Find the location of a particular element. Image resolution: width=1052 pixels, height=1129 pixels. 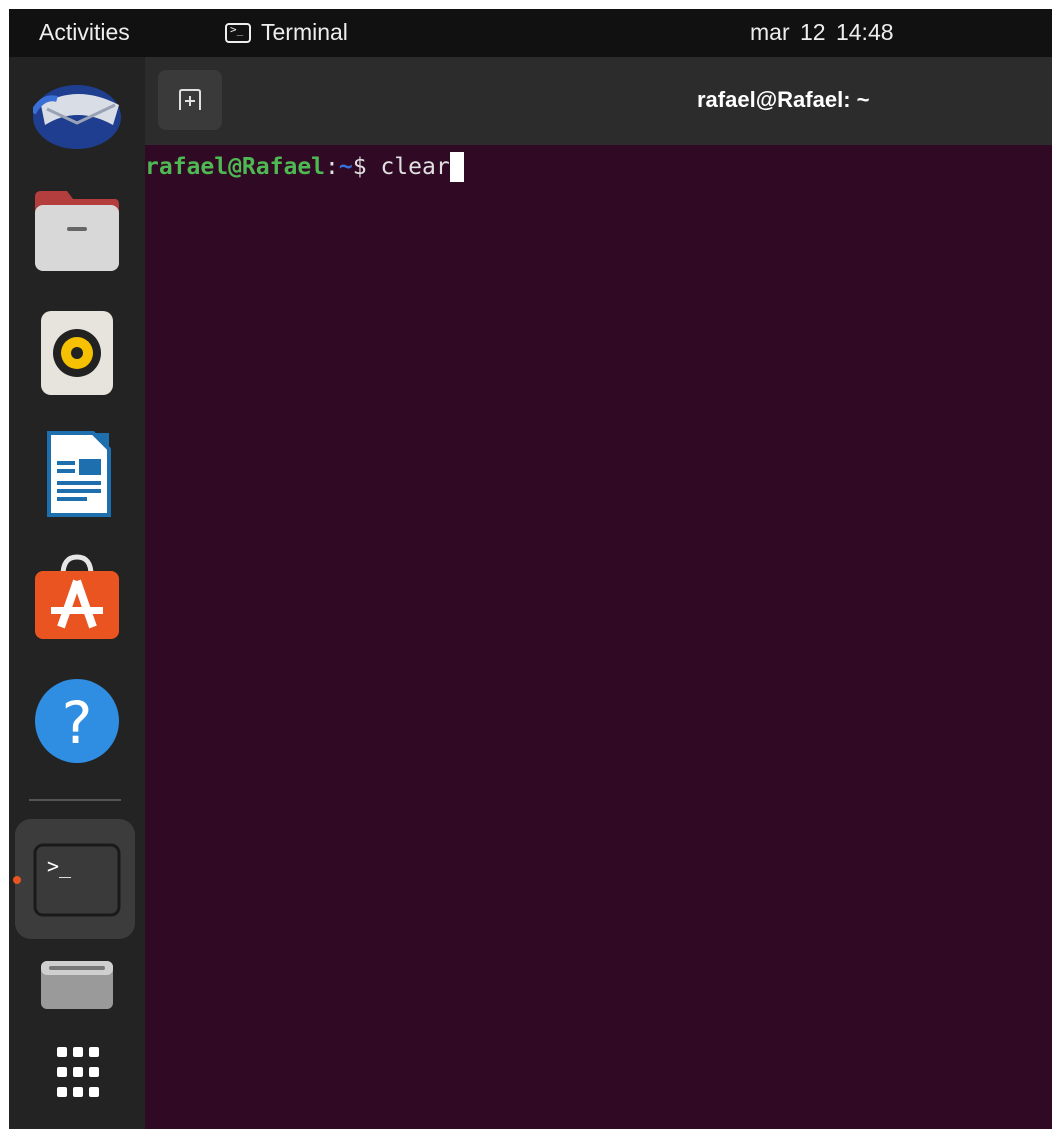

dock-terminal: >_ is located at coordinates (77, 885).